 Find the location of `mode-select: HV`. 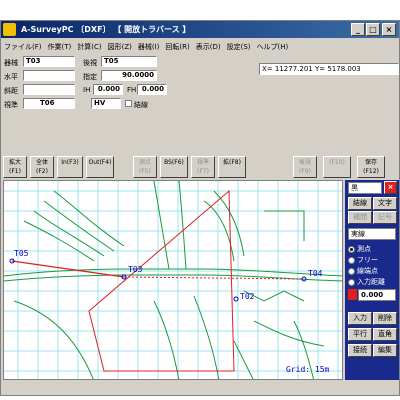

mode-select: HV is located at coordinates (106, 103).